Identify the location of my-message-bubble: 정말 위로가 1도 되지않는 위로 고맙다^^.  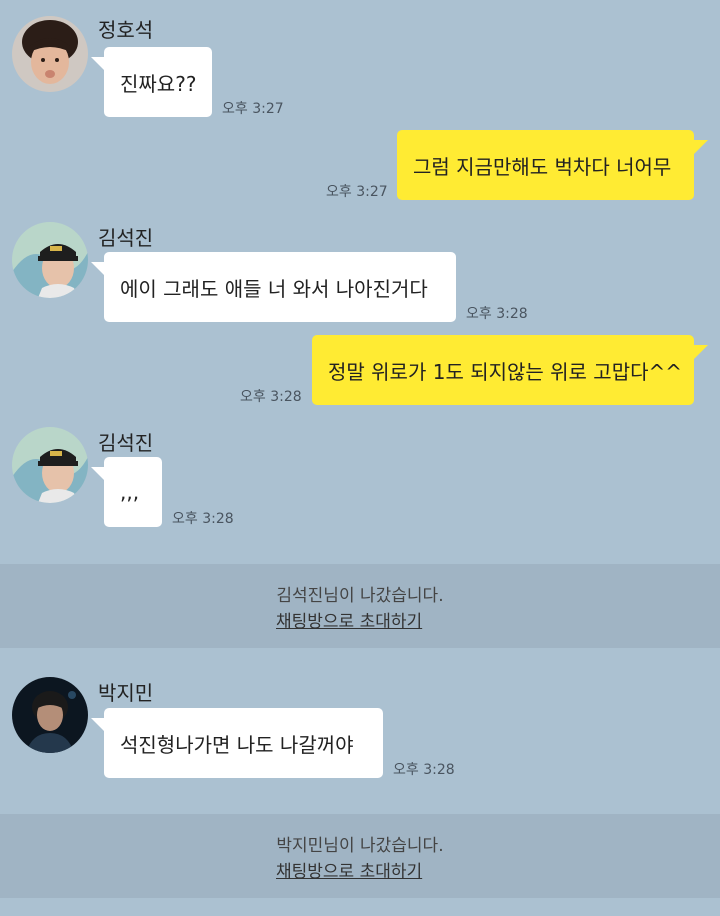
(503, 370).